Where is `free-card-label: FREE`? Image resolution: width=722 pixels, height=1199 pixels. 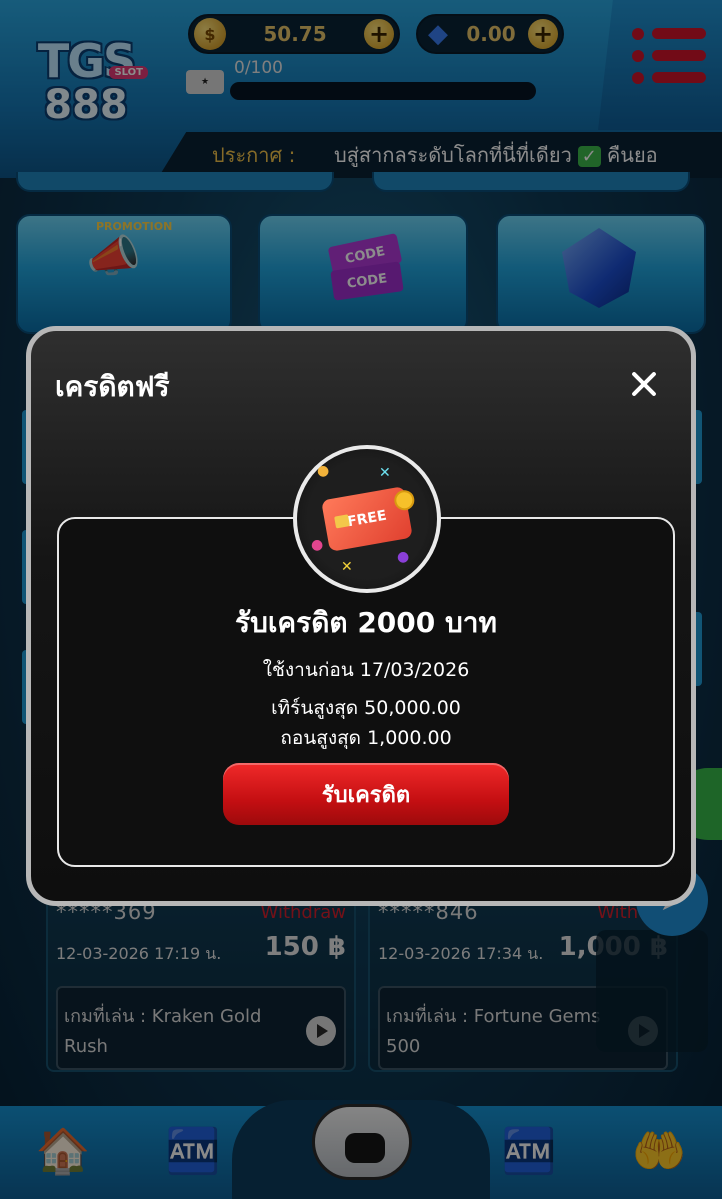
free-card-label: FREE is located at coordinates (367, 519).